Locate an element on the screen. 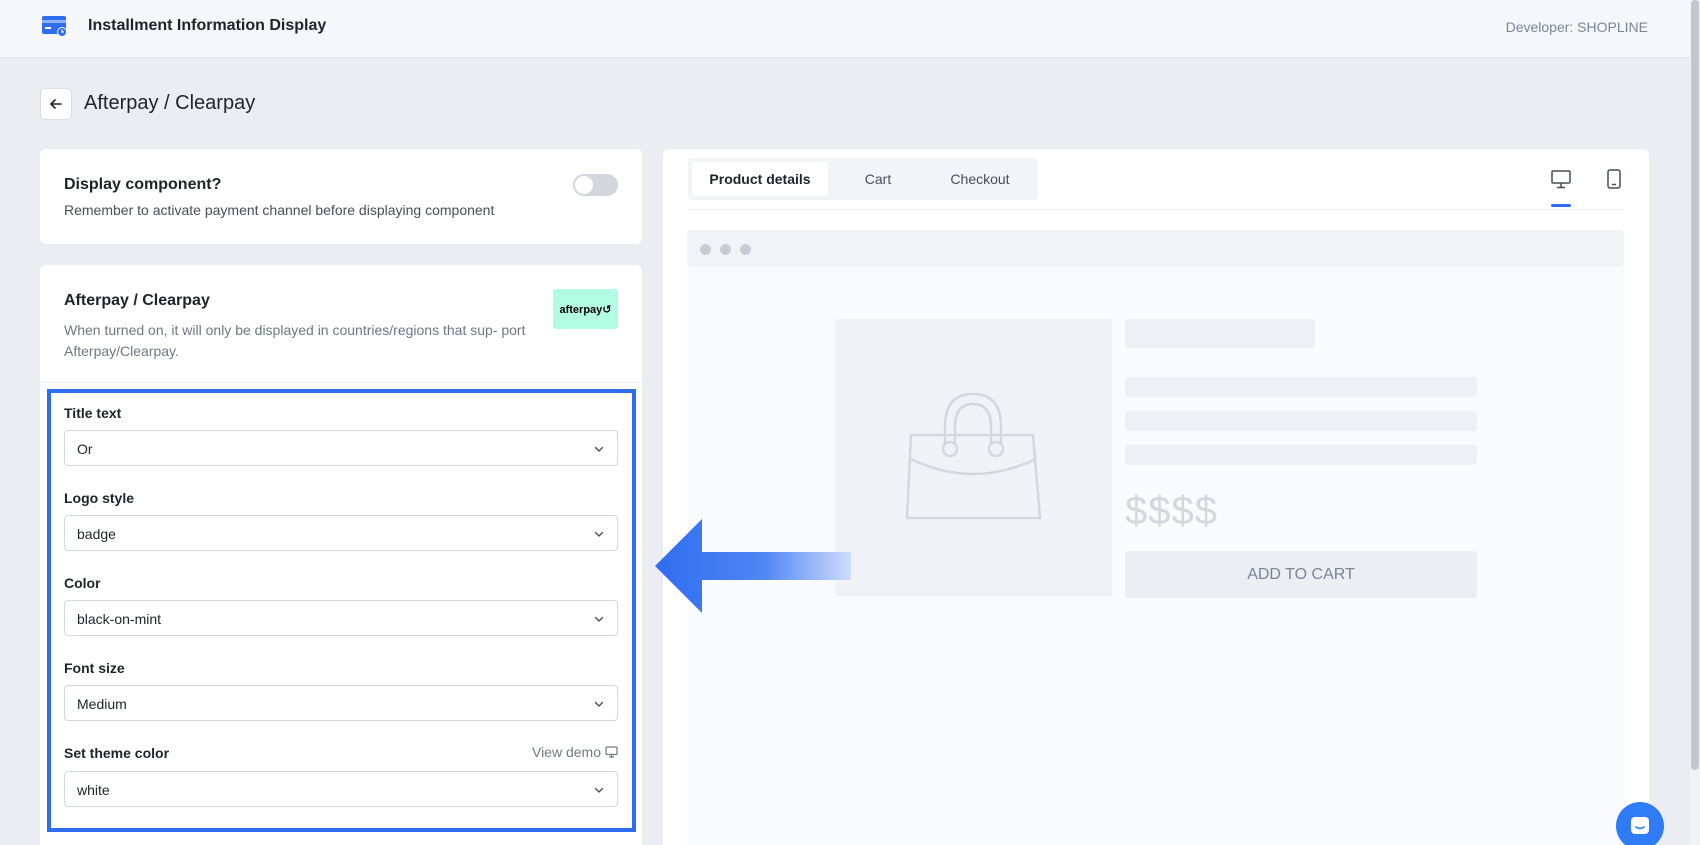  scrollbar-thumb is located at coordinates (1695, 385).